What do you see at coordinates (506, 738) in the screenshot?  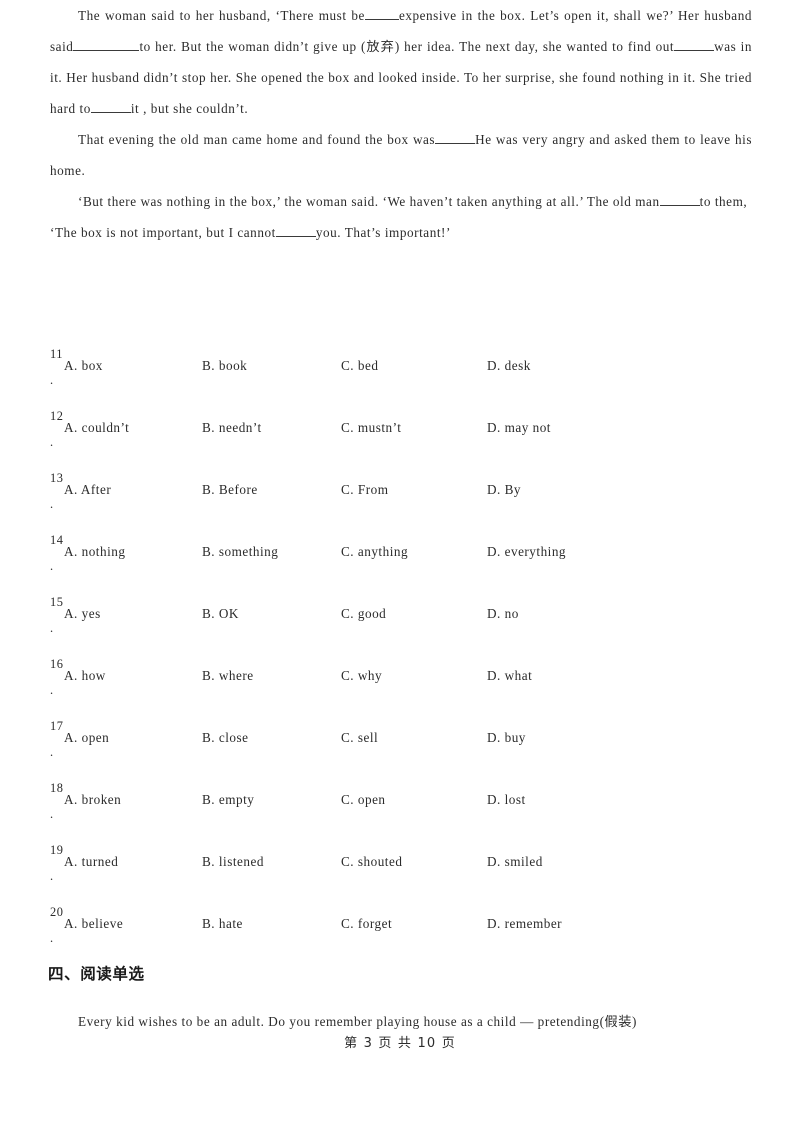 I see `question-option-d: D. buy` at bounding box center [506, 738].